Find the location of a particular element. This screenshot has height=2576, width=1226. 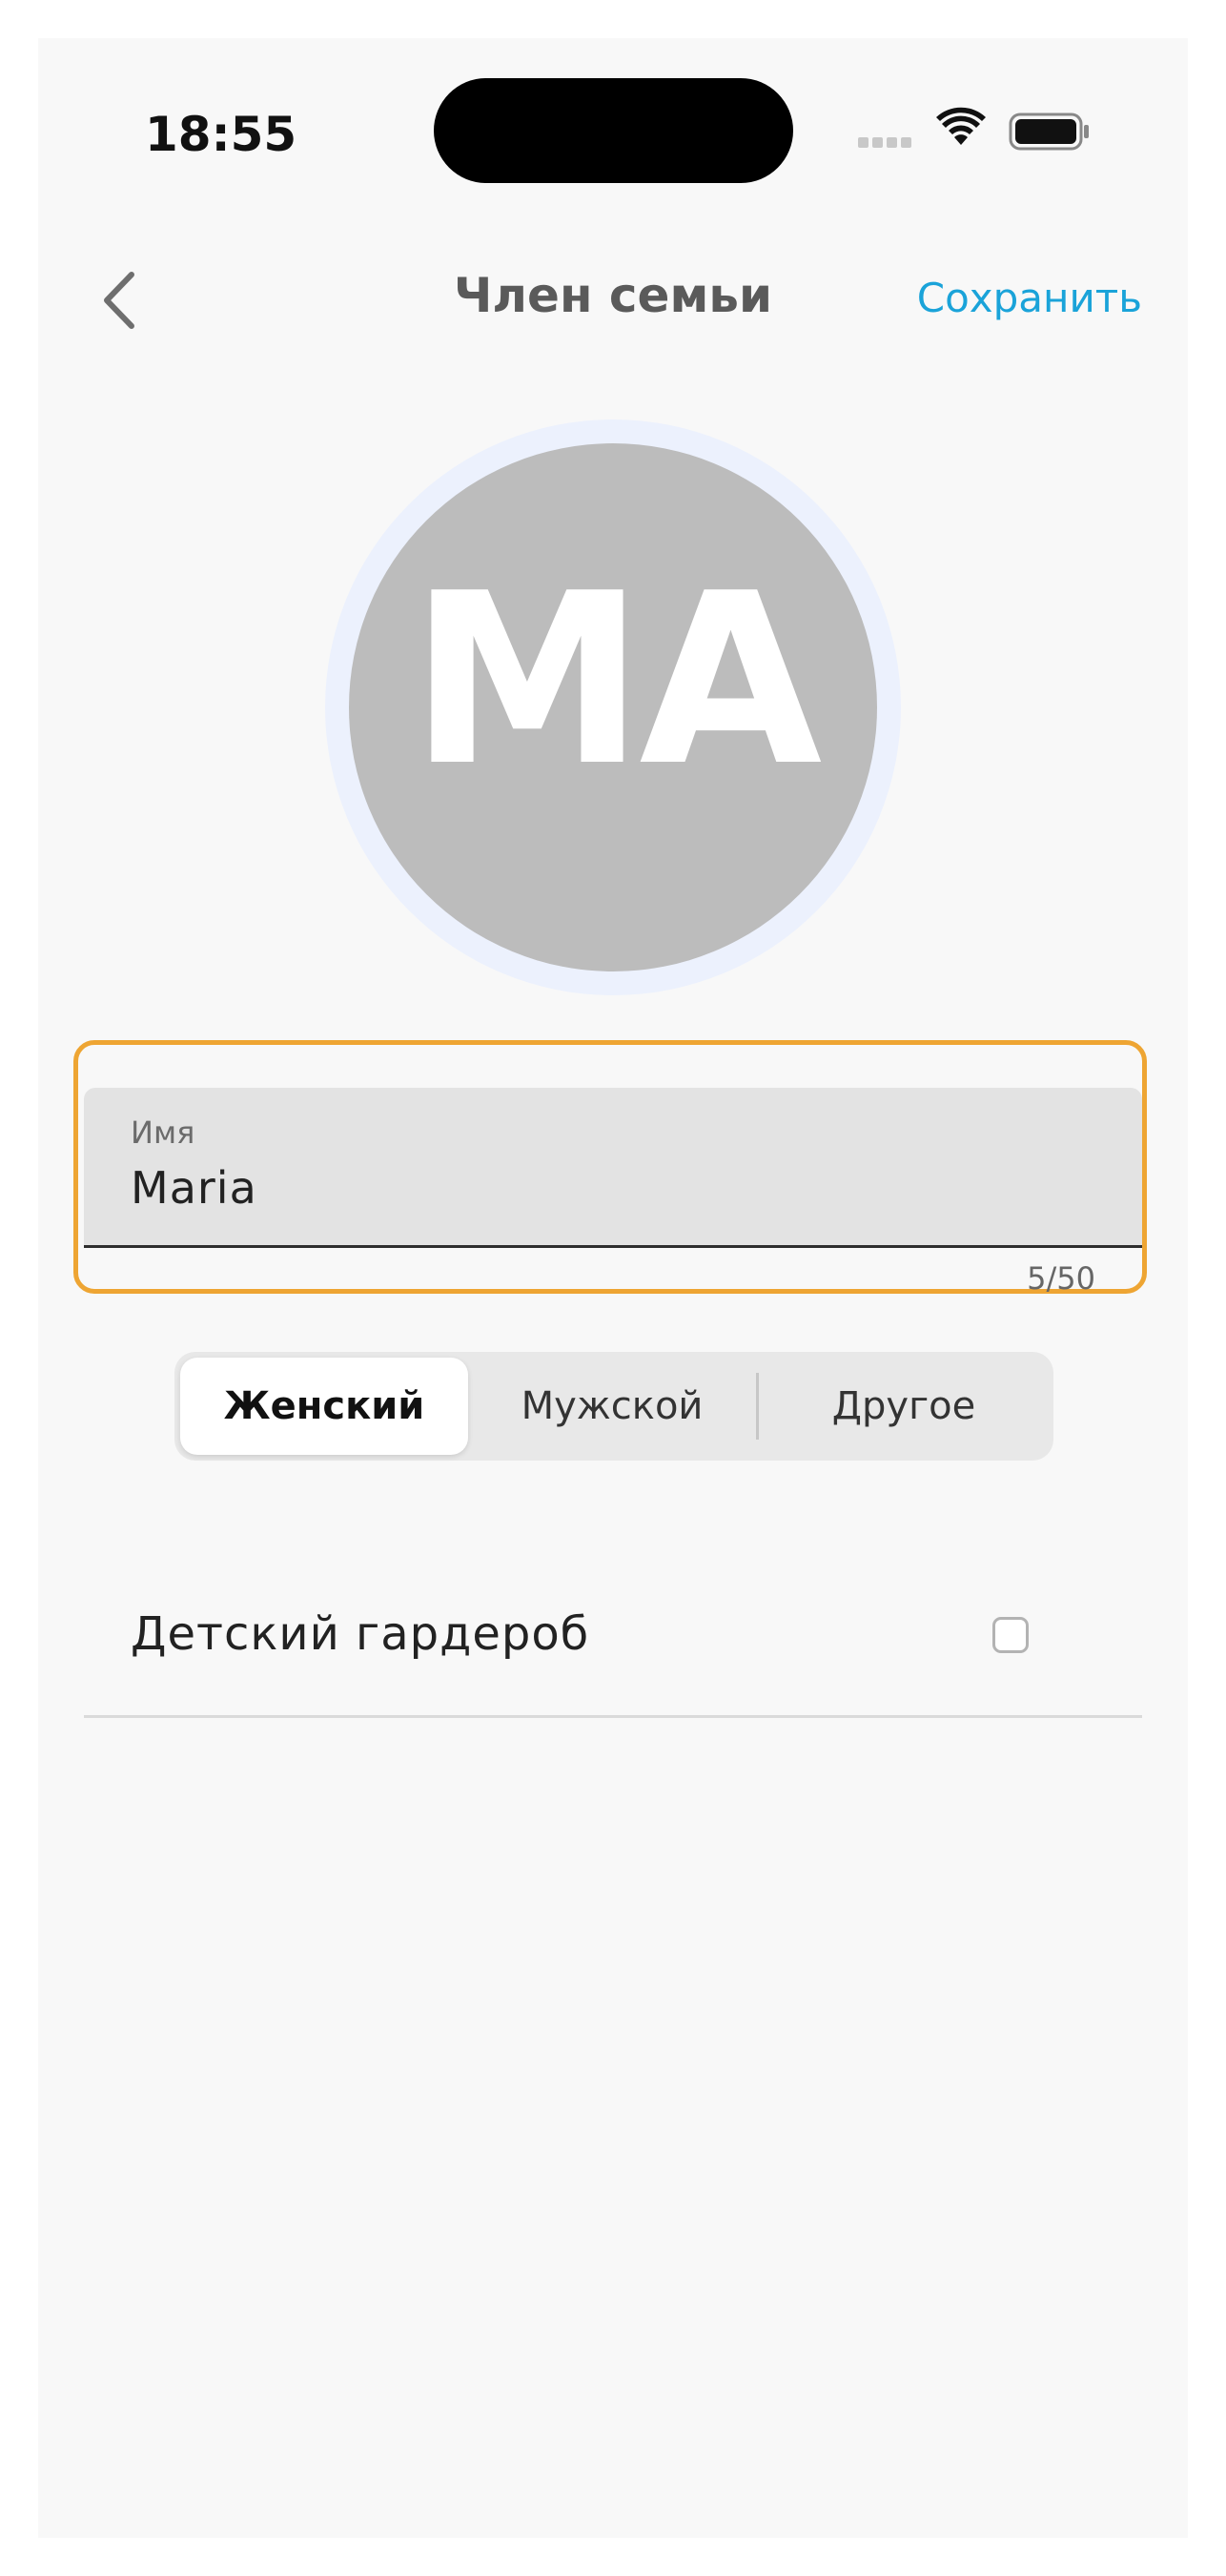

character-counter: 5/50 is located at coordinates (1061, 1279).